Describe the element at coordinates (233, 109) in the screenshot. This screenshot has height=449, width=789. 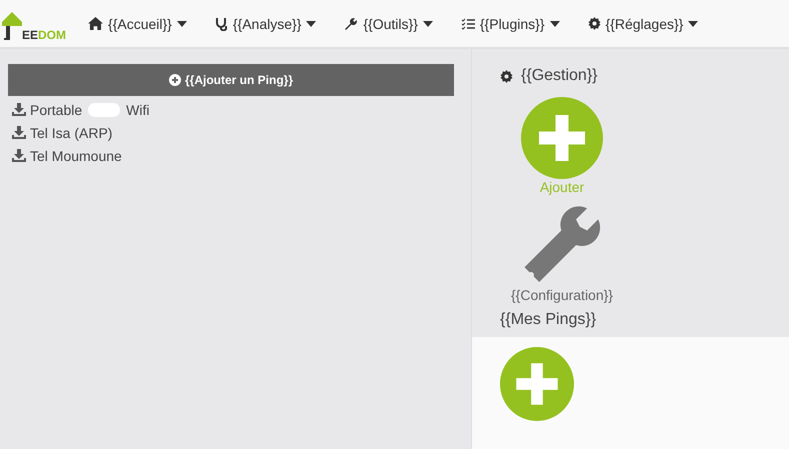
I see `ping-item: Portable Wifi` at that location.